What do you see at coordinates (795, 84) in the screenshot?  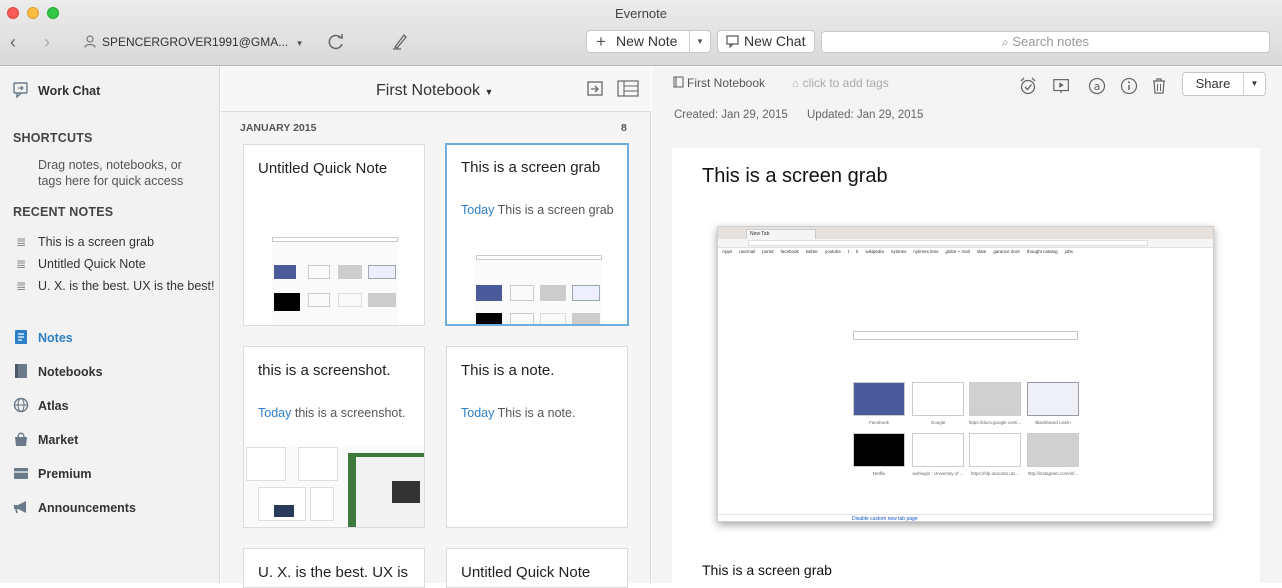 I see `tag-icon: ⌂` at bounding box center [795, 84].